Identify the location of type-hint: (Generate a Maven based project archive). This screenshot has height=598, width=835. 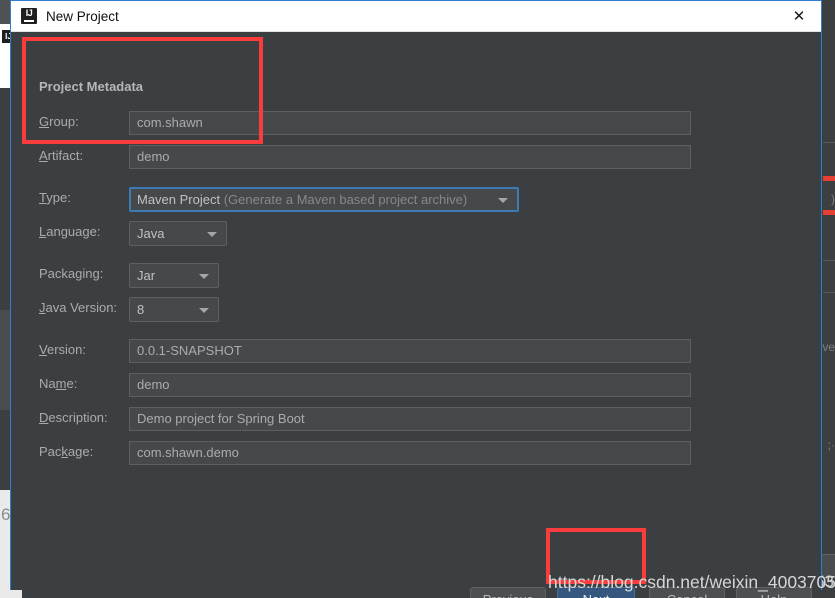
(345, 199).